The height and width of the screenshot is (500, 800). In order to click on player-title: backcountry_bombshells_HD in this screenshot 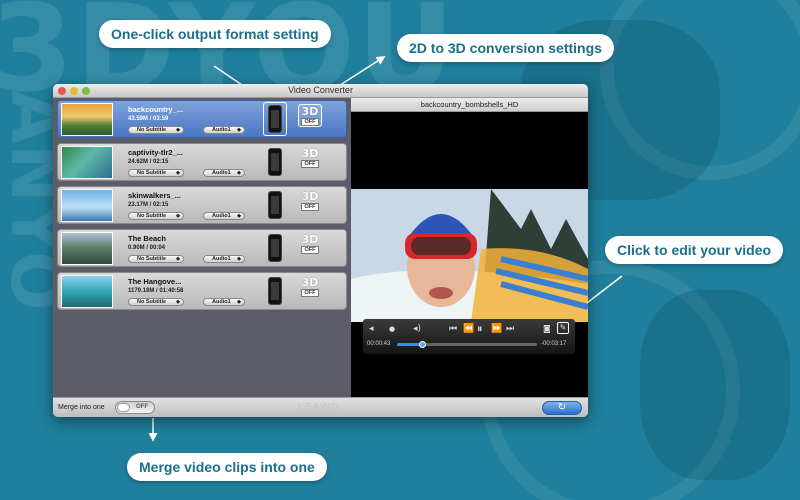, I will do `click(469, 105)`.